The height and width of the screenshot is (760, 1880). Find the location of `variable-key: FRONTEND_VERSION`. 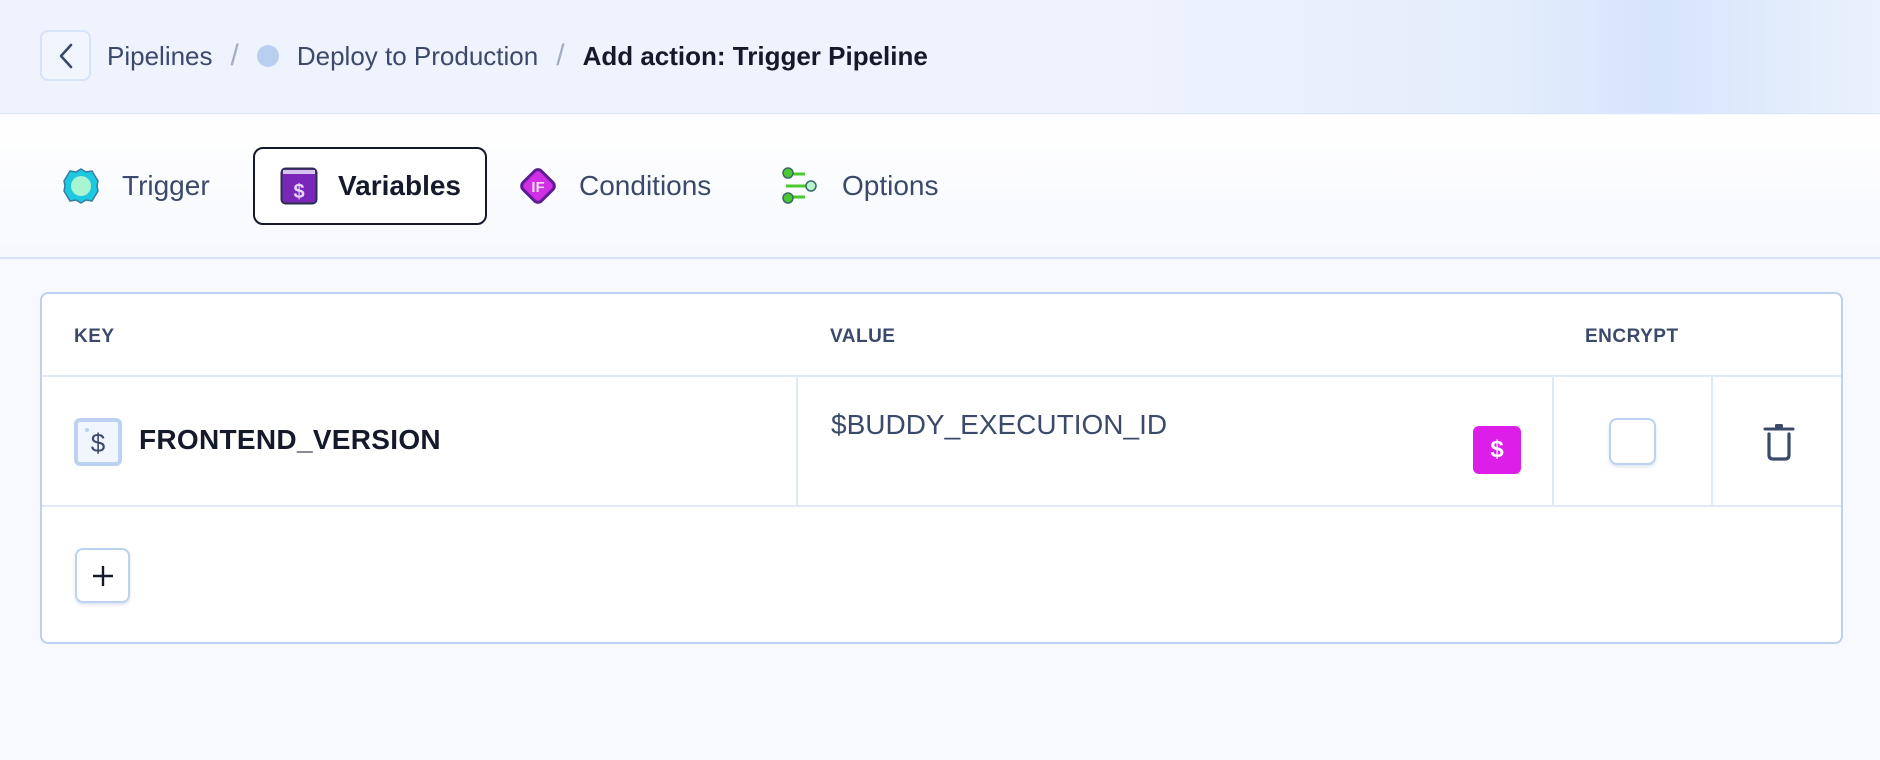

variable-key: FRONTEND_VERSION is located at coordinates (290, 440).